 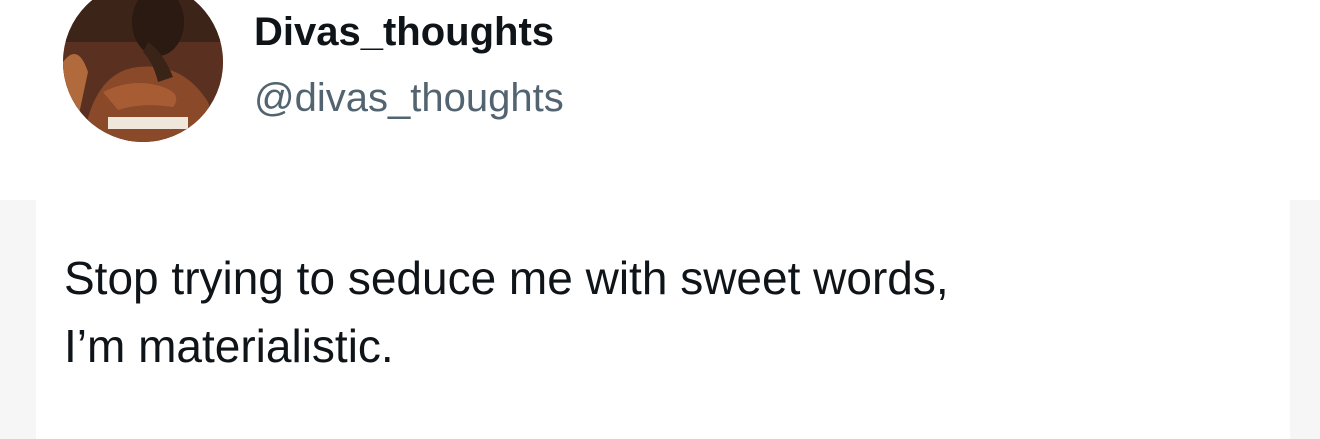 What do you see at coordinates (409, 98) in the screenshot?
I see `author-handle: @divas_thoughts` at bounding box center [409, 98].